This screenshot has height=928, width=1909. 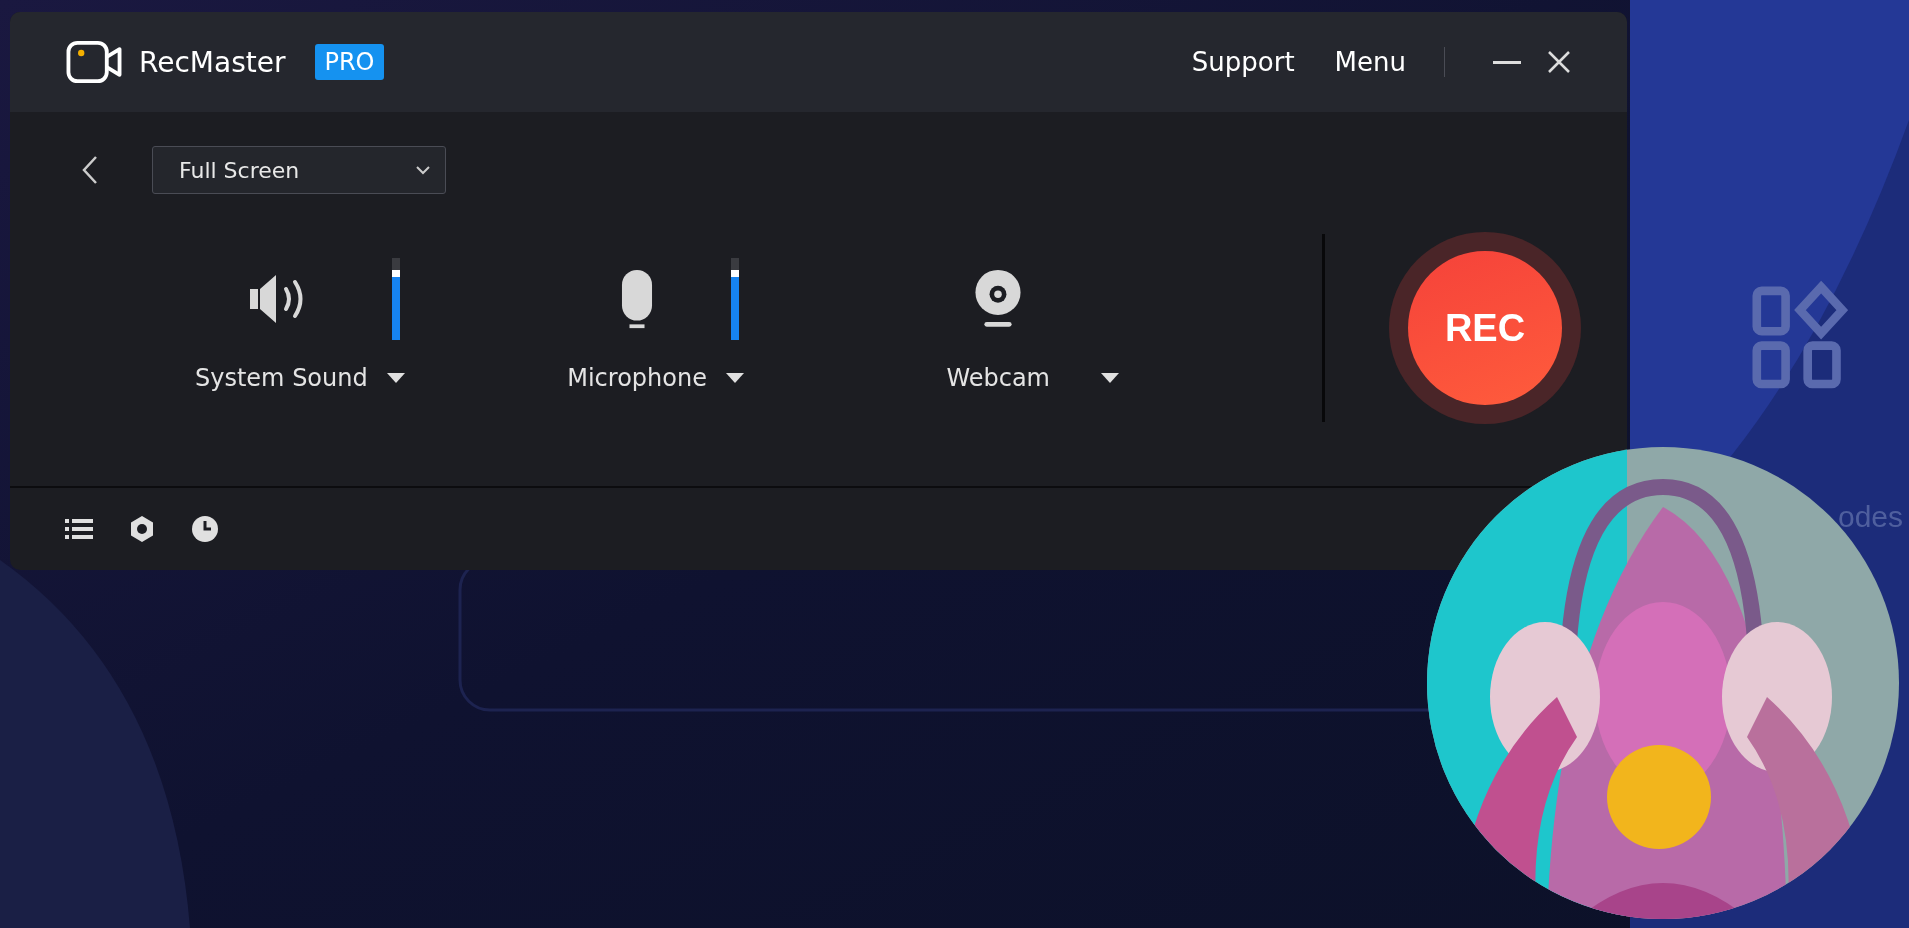 What do you see at coordinates (349, 62) in the screenshot?
I see `pro-badge: PRO` at bounding box center [349, 62].